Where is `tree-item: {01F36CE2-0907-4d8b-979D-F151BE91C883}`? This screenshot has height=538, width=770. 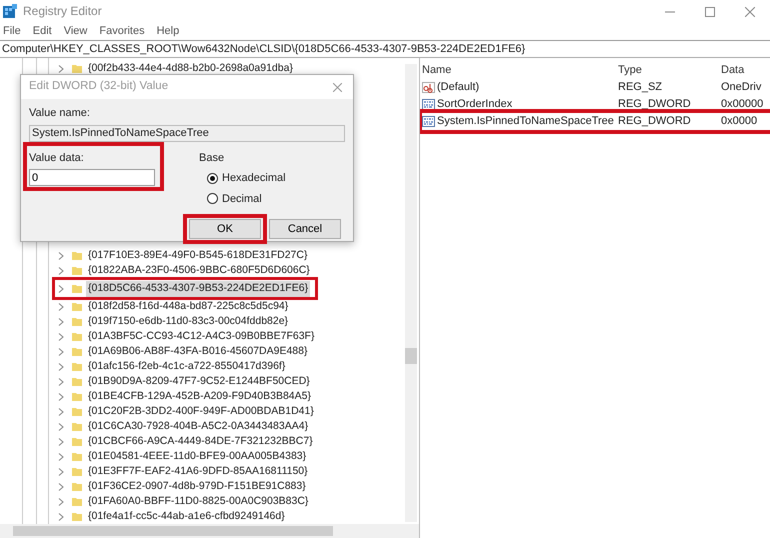
tree-item: {01F36CE2-0907-4d8b-979D-F151BE91C883} is located at coordinates (197, 487).